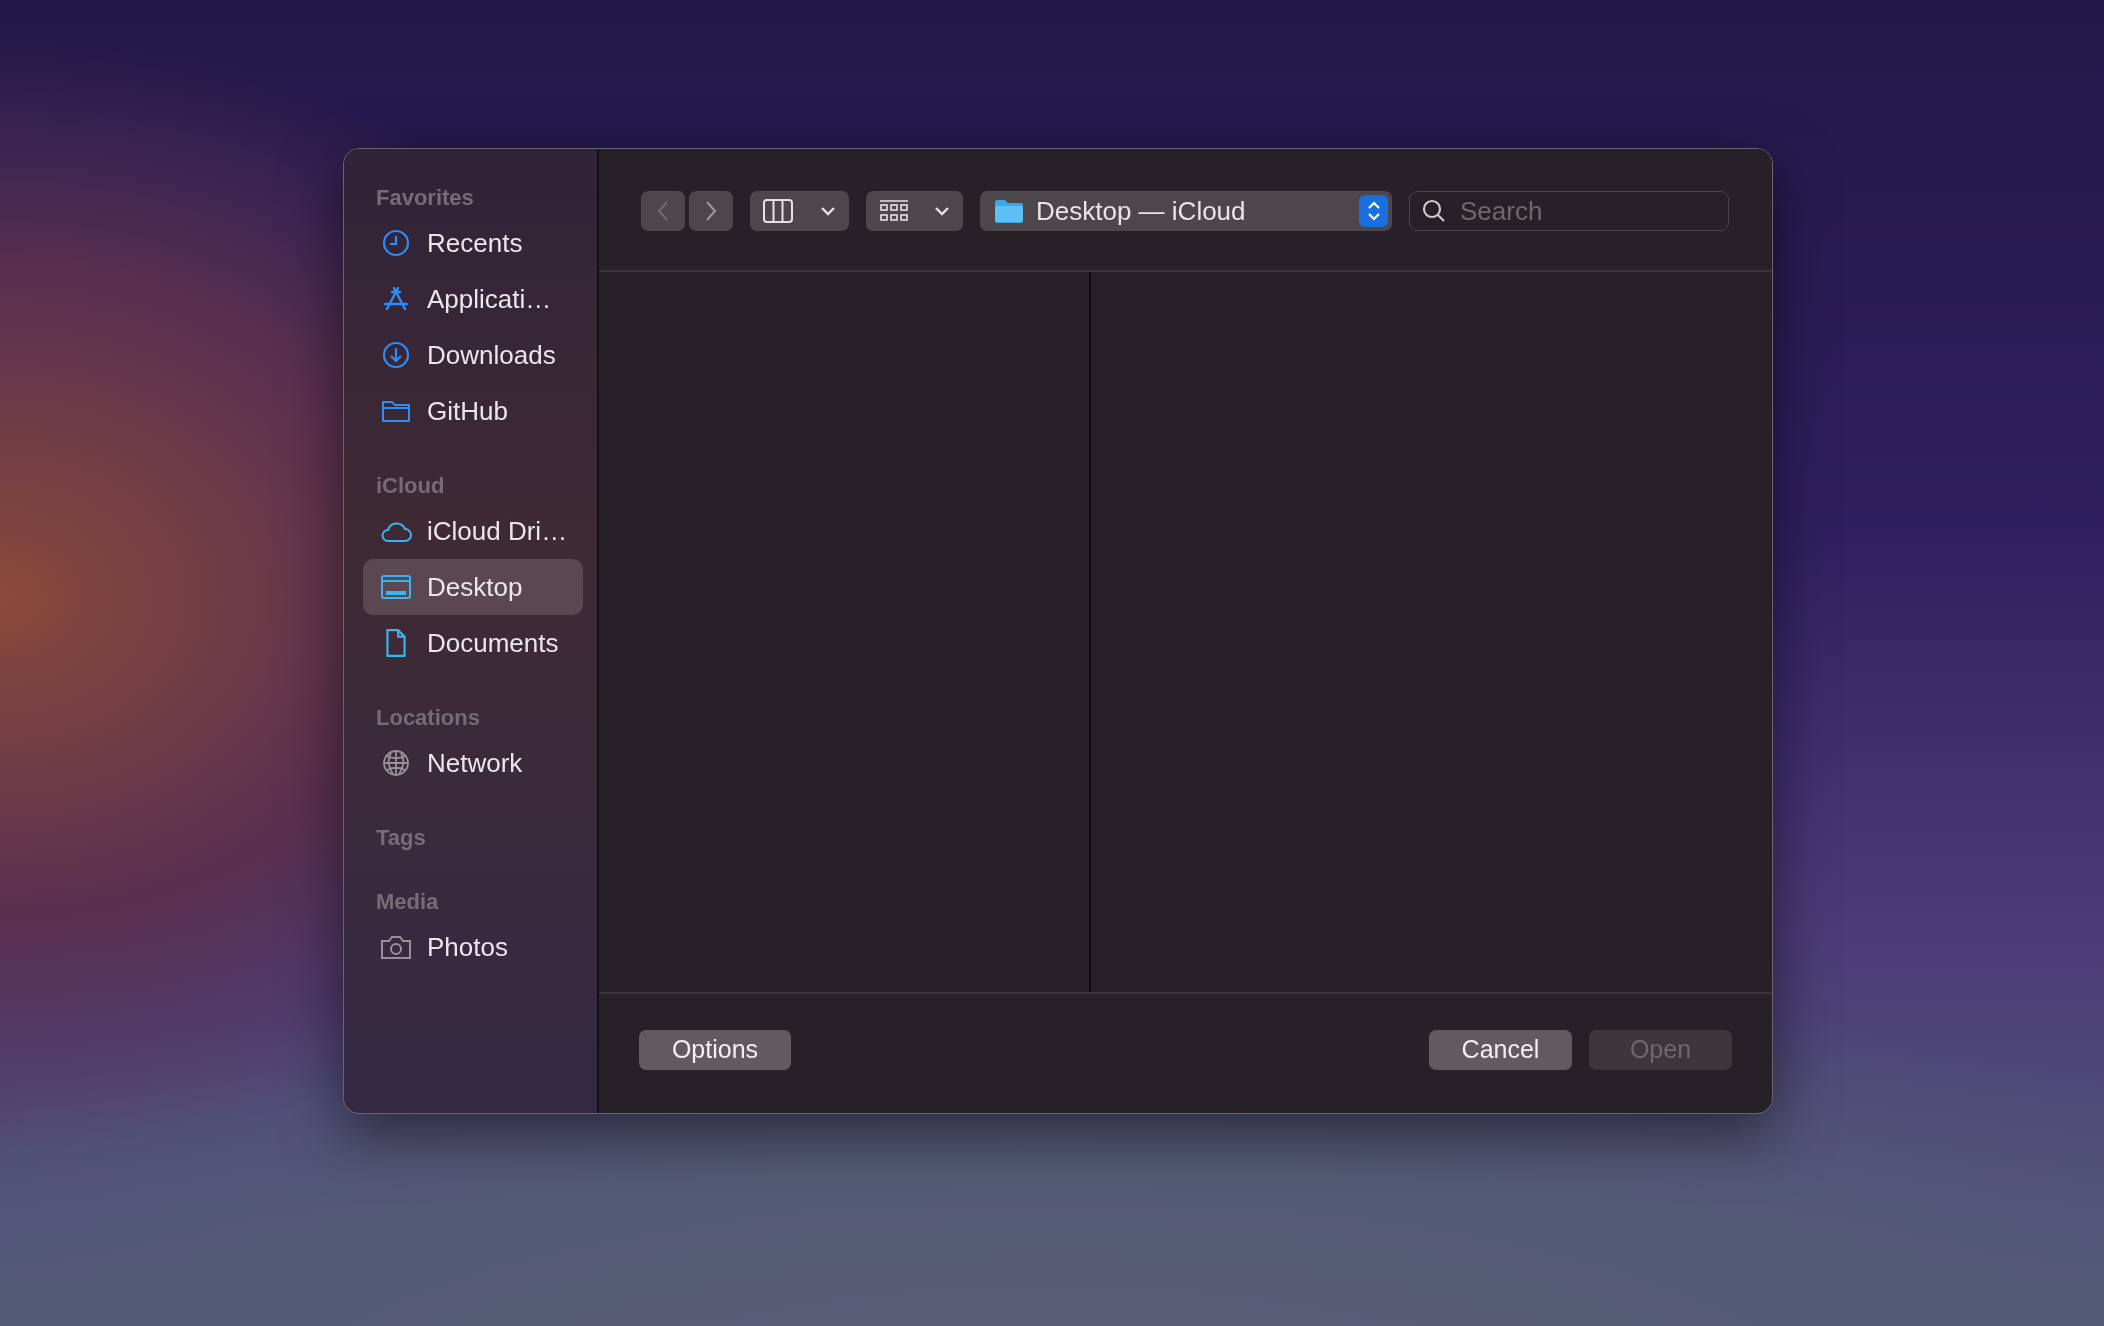 The image size is (2104, 1326). I want to click on sidebar-section-header: Media, so click(407, 902).